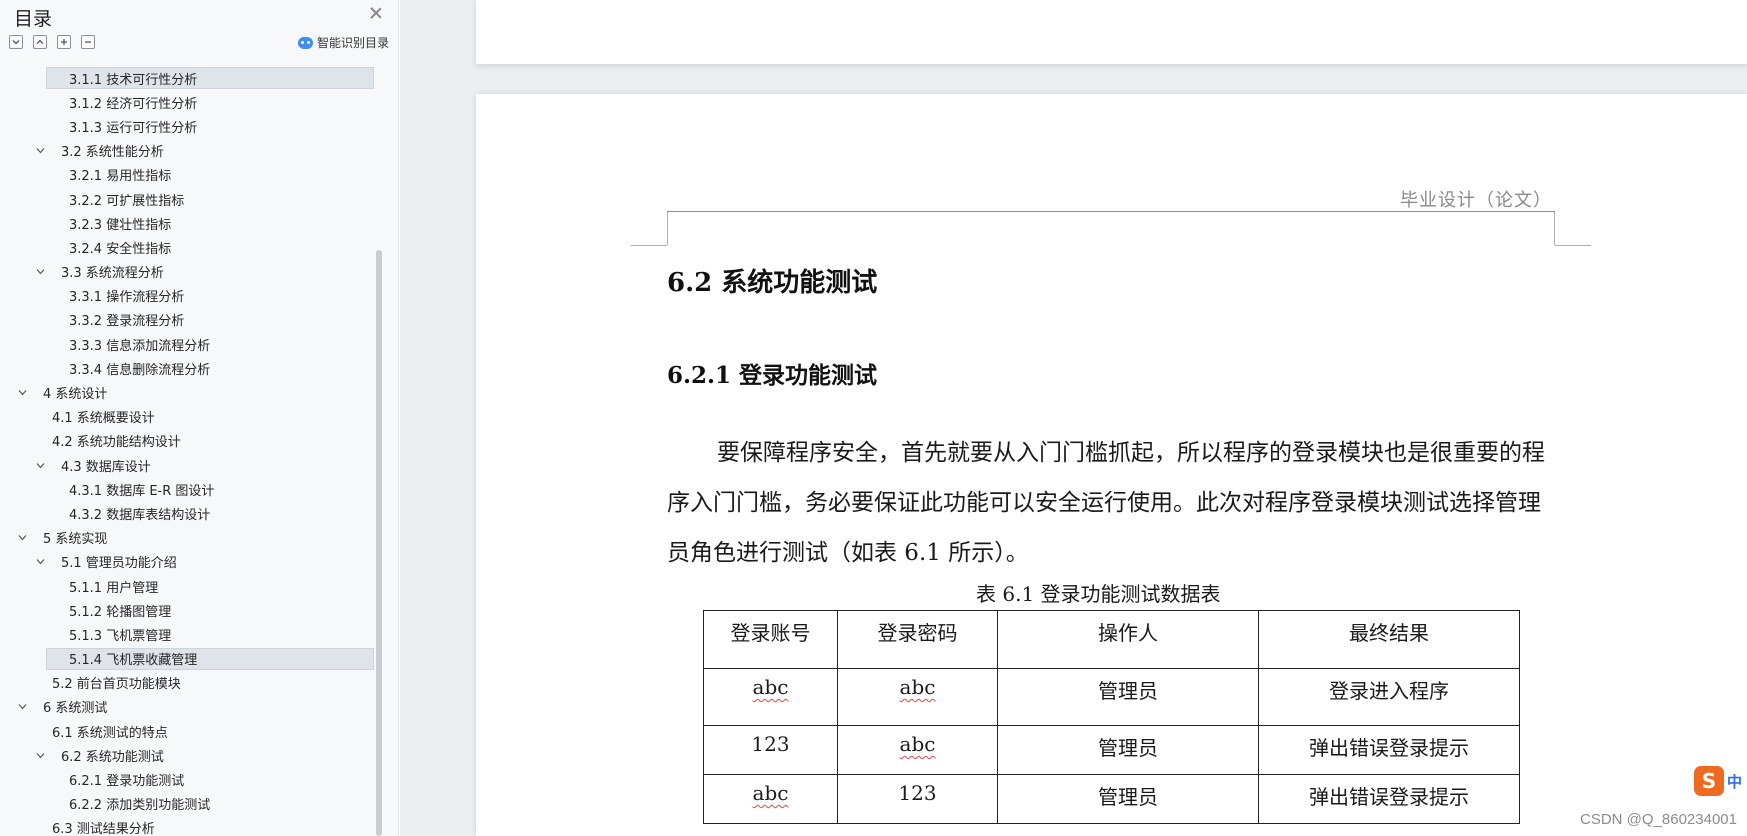  Describe the element at coordinates (103, 829) in the screenshot. I see `toc-item-label: 6.3 测试结果分析` at that location.